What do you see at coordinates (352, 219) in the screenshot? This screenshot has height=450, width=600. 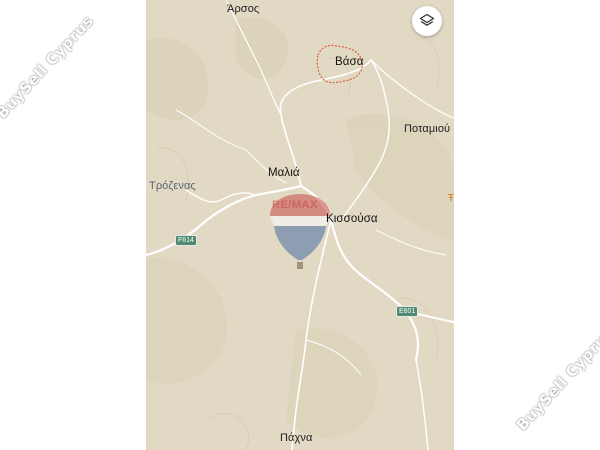 I see `place-label-kissousa: Κισσούσα` at bounding box center [352, 219].